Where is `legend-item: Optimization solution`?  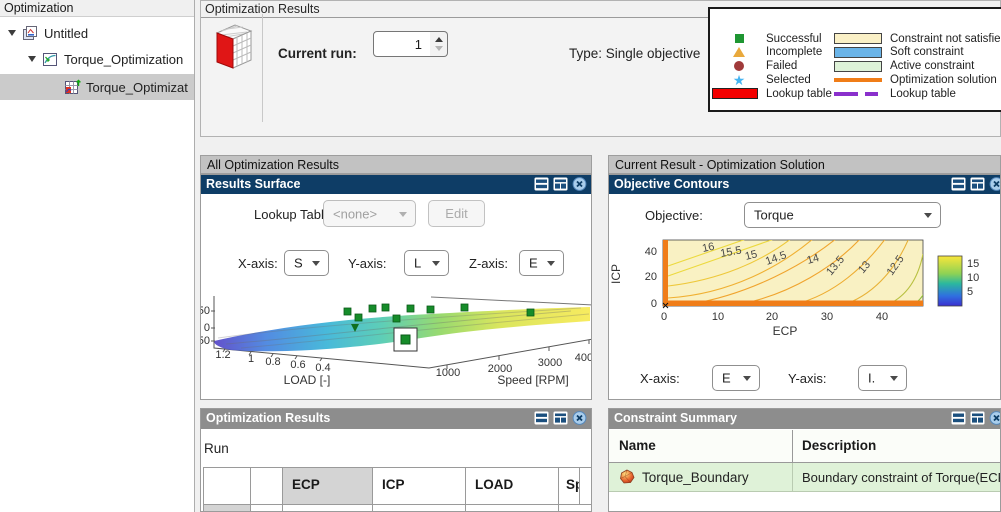
legend-item: Optimization solution is located at coordinates (917, 79).